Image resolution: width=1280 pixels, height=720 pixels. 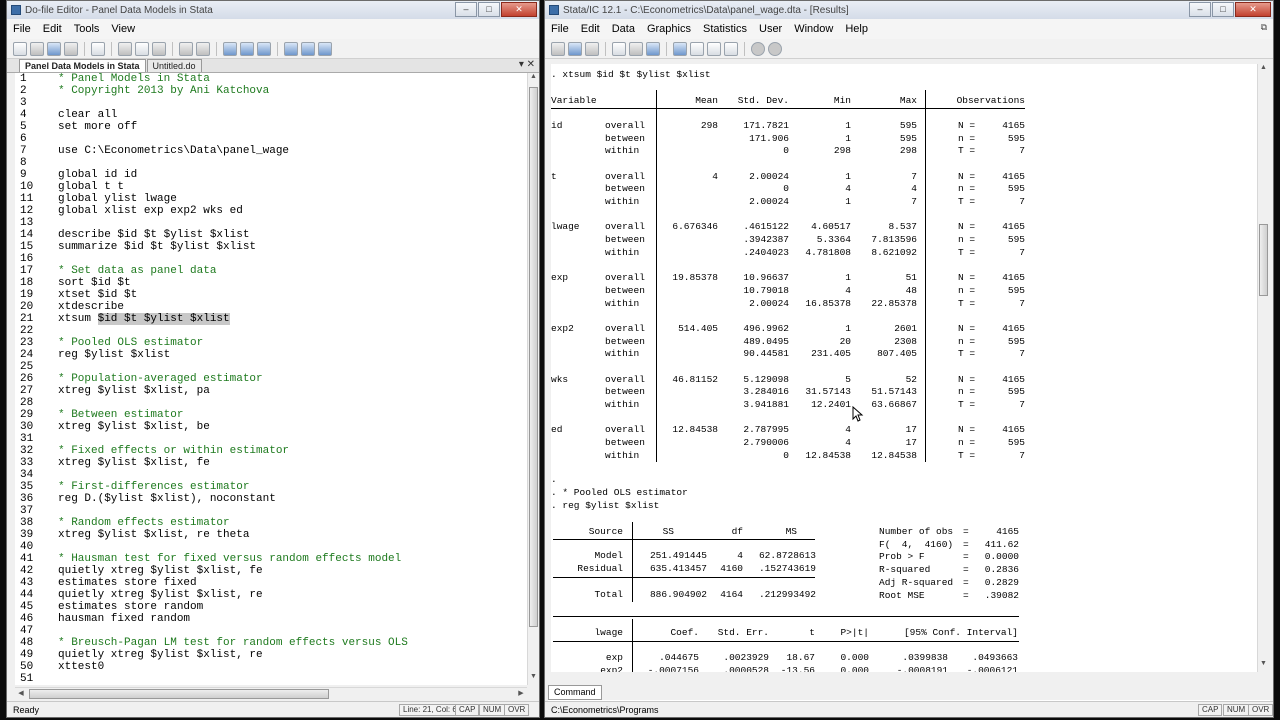 I want to click on shift-right-icon, so click(x=247, y=48).